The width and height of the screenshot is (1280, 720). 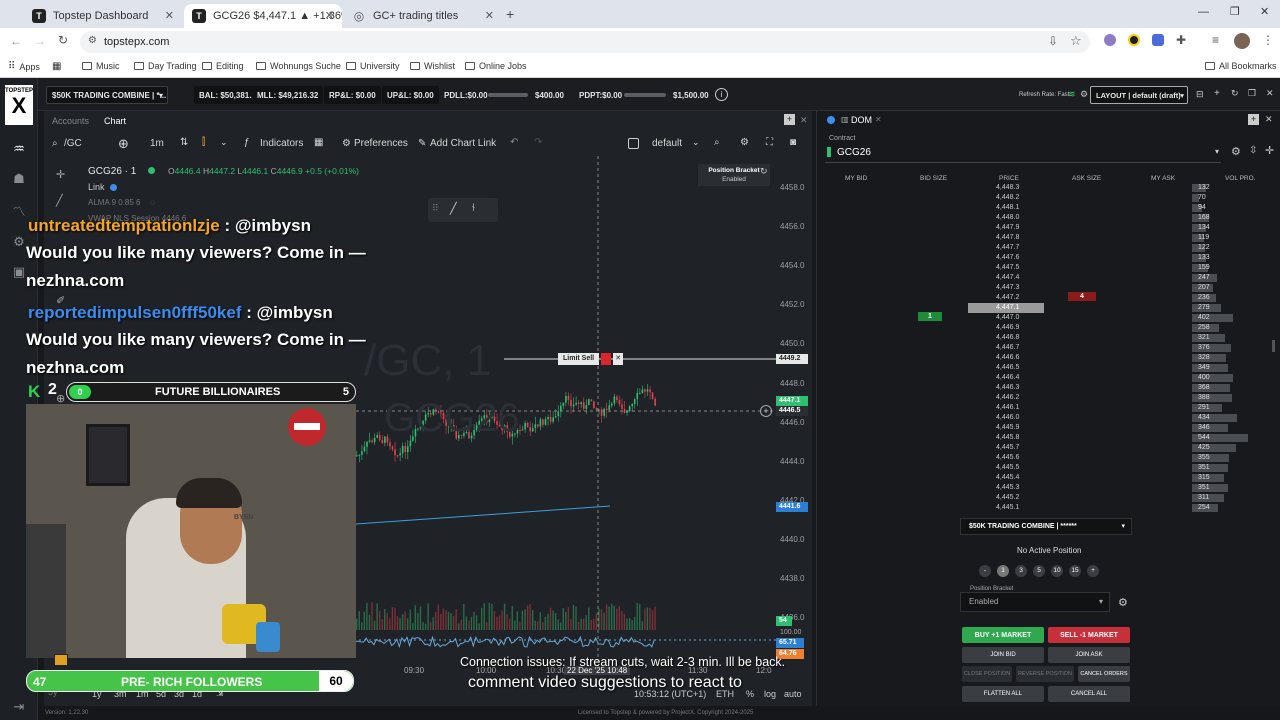 I want to click on dom-row: 4,445.3 351, so click(x=1044, y=488).